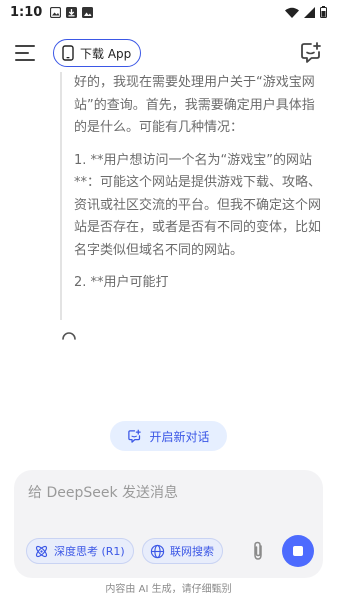 This screenshot has width=337, height=600. Describe the element at coordinates (41, 551) in the screenshot. I see `atom-icon` at that location.